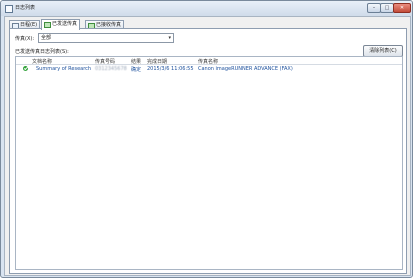 The height and width of the screenshot is (278, 413). What do you see at coordinates (64, 69) in the screenshot?
I see `row-document-name: Summary of Research` at bounding box center [64, 69].